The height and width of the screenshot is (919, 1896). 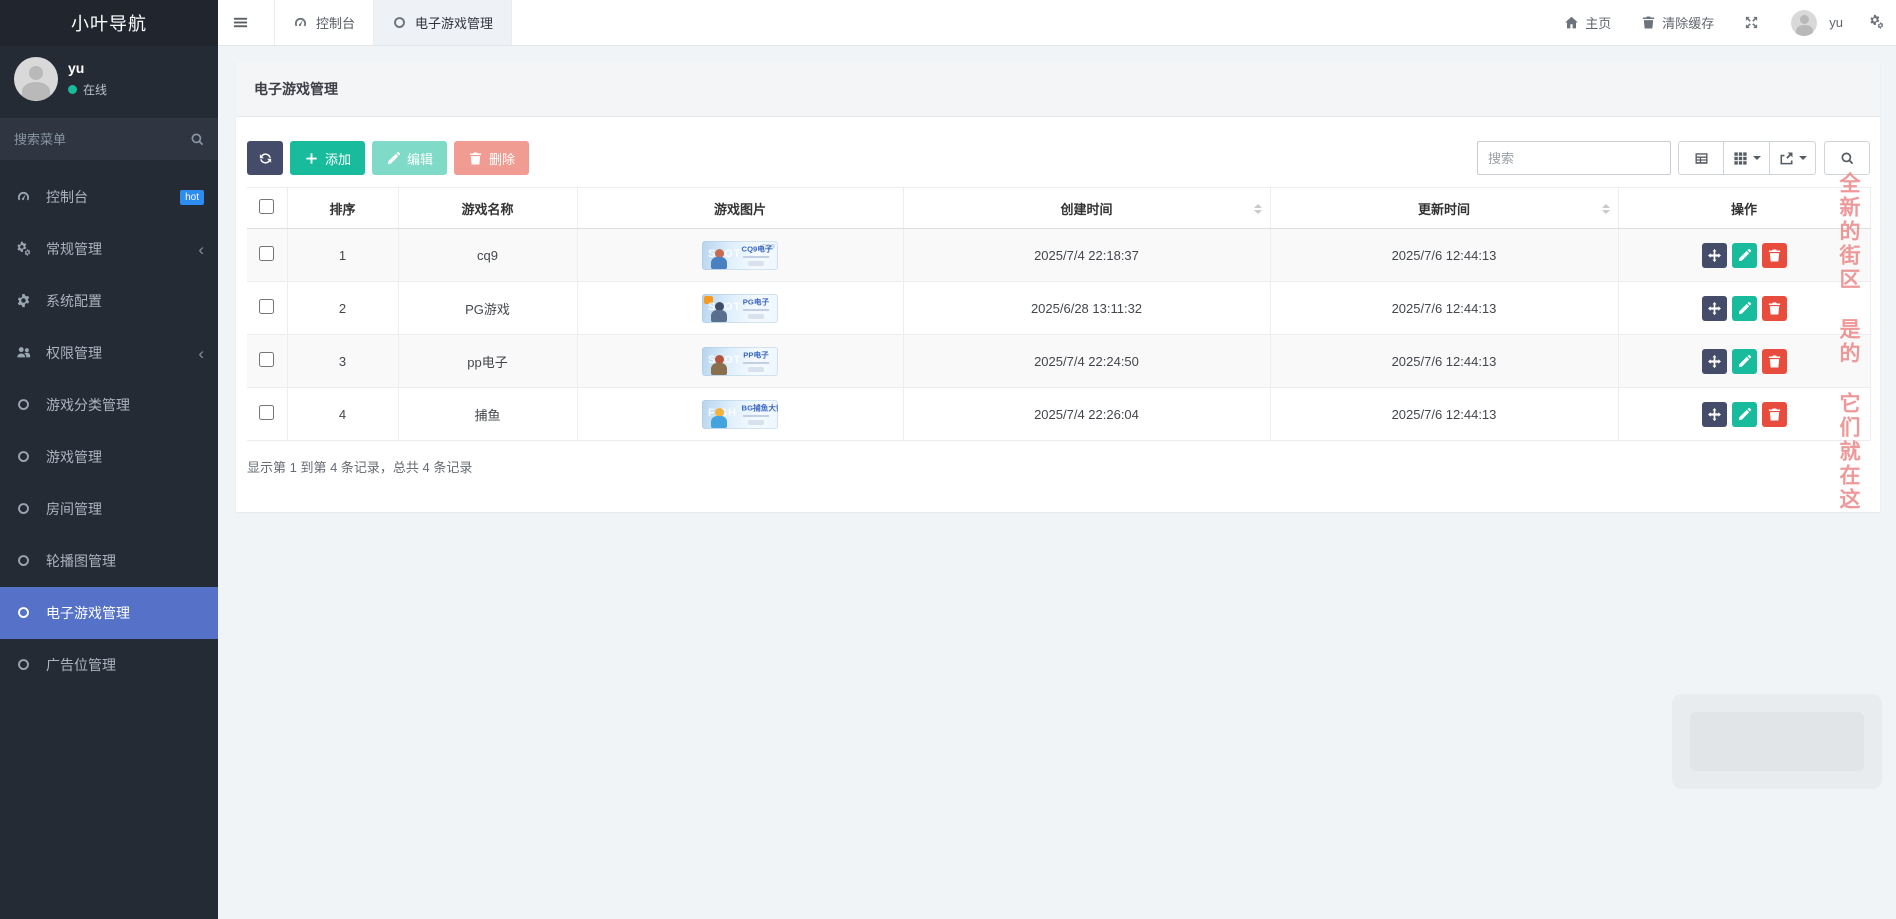 What do you see at coordinates (88, 405) in the screenshot?
I see `sidebar-item-label: 游戏分类管理` at bounding box center [88, 405].